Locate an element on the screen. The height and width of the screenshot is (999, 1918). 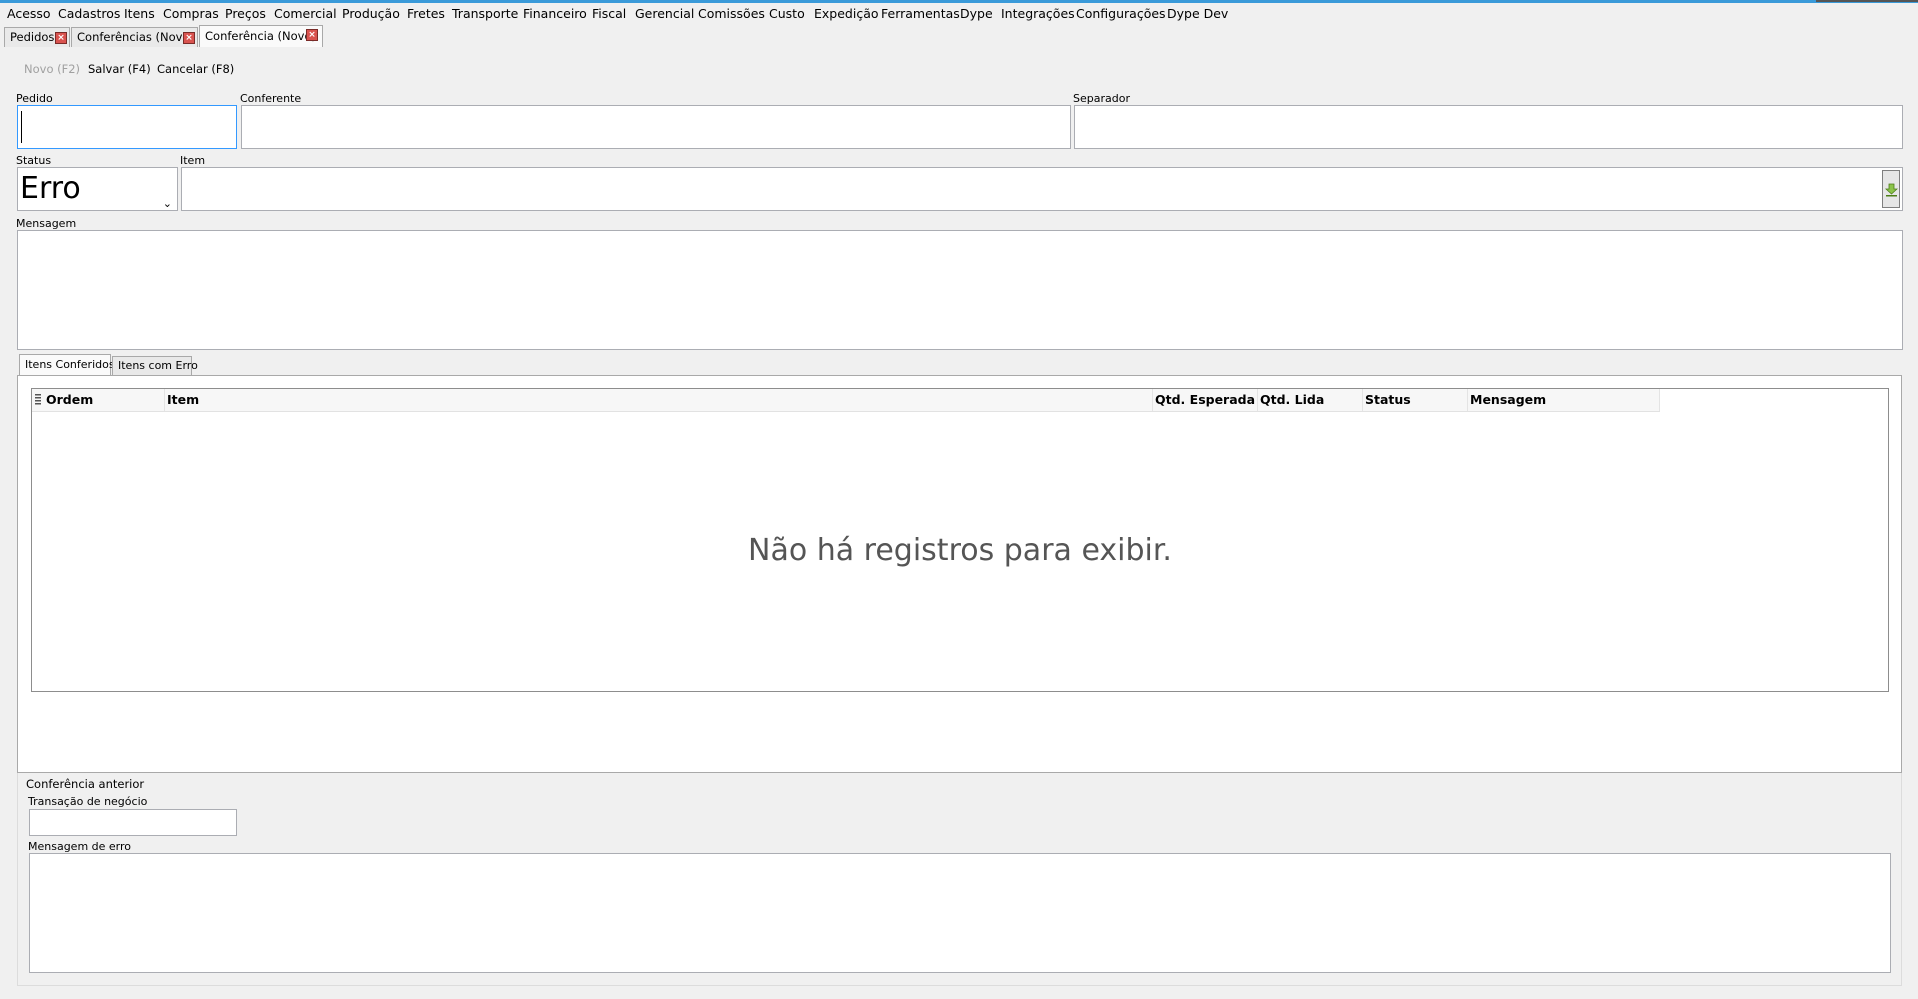
tab-itens-conferidos: Itens Conferidos is located at coordinates (67, 364).